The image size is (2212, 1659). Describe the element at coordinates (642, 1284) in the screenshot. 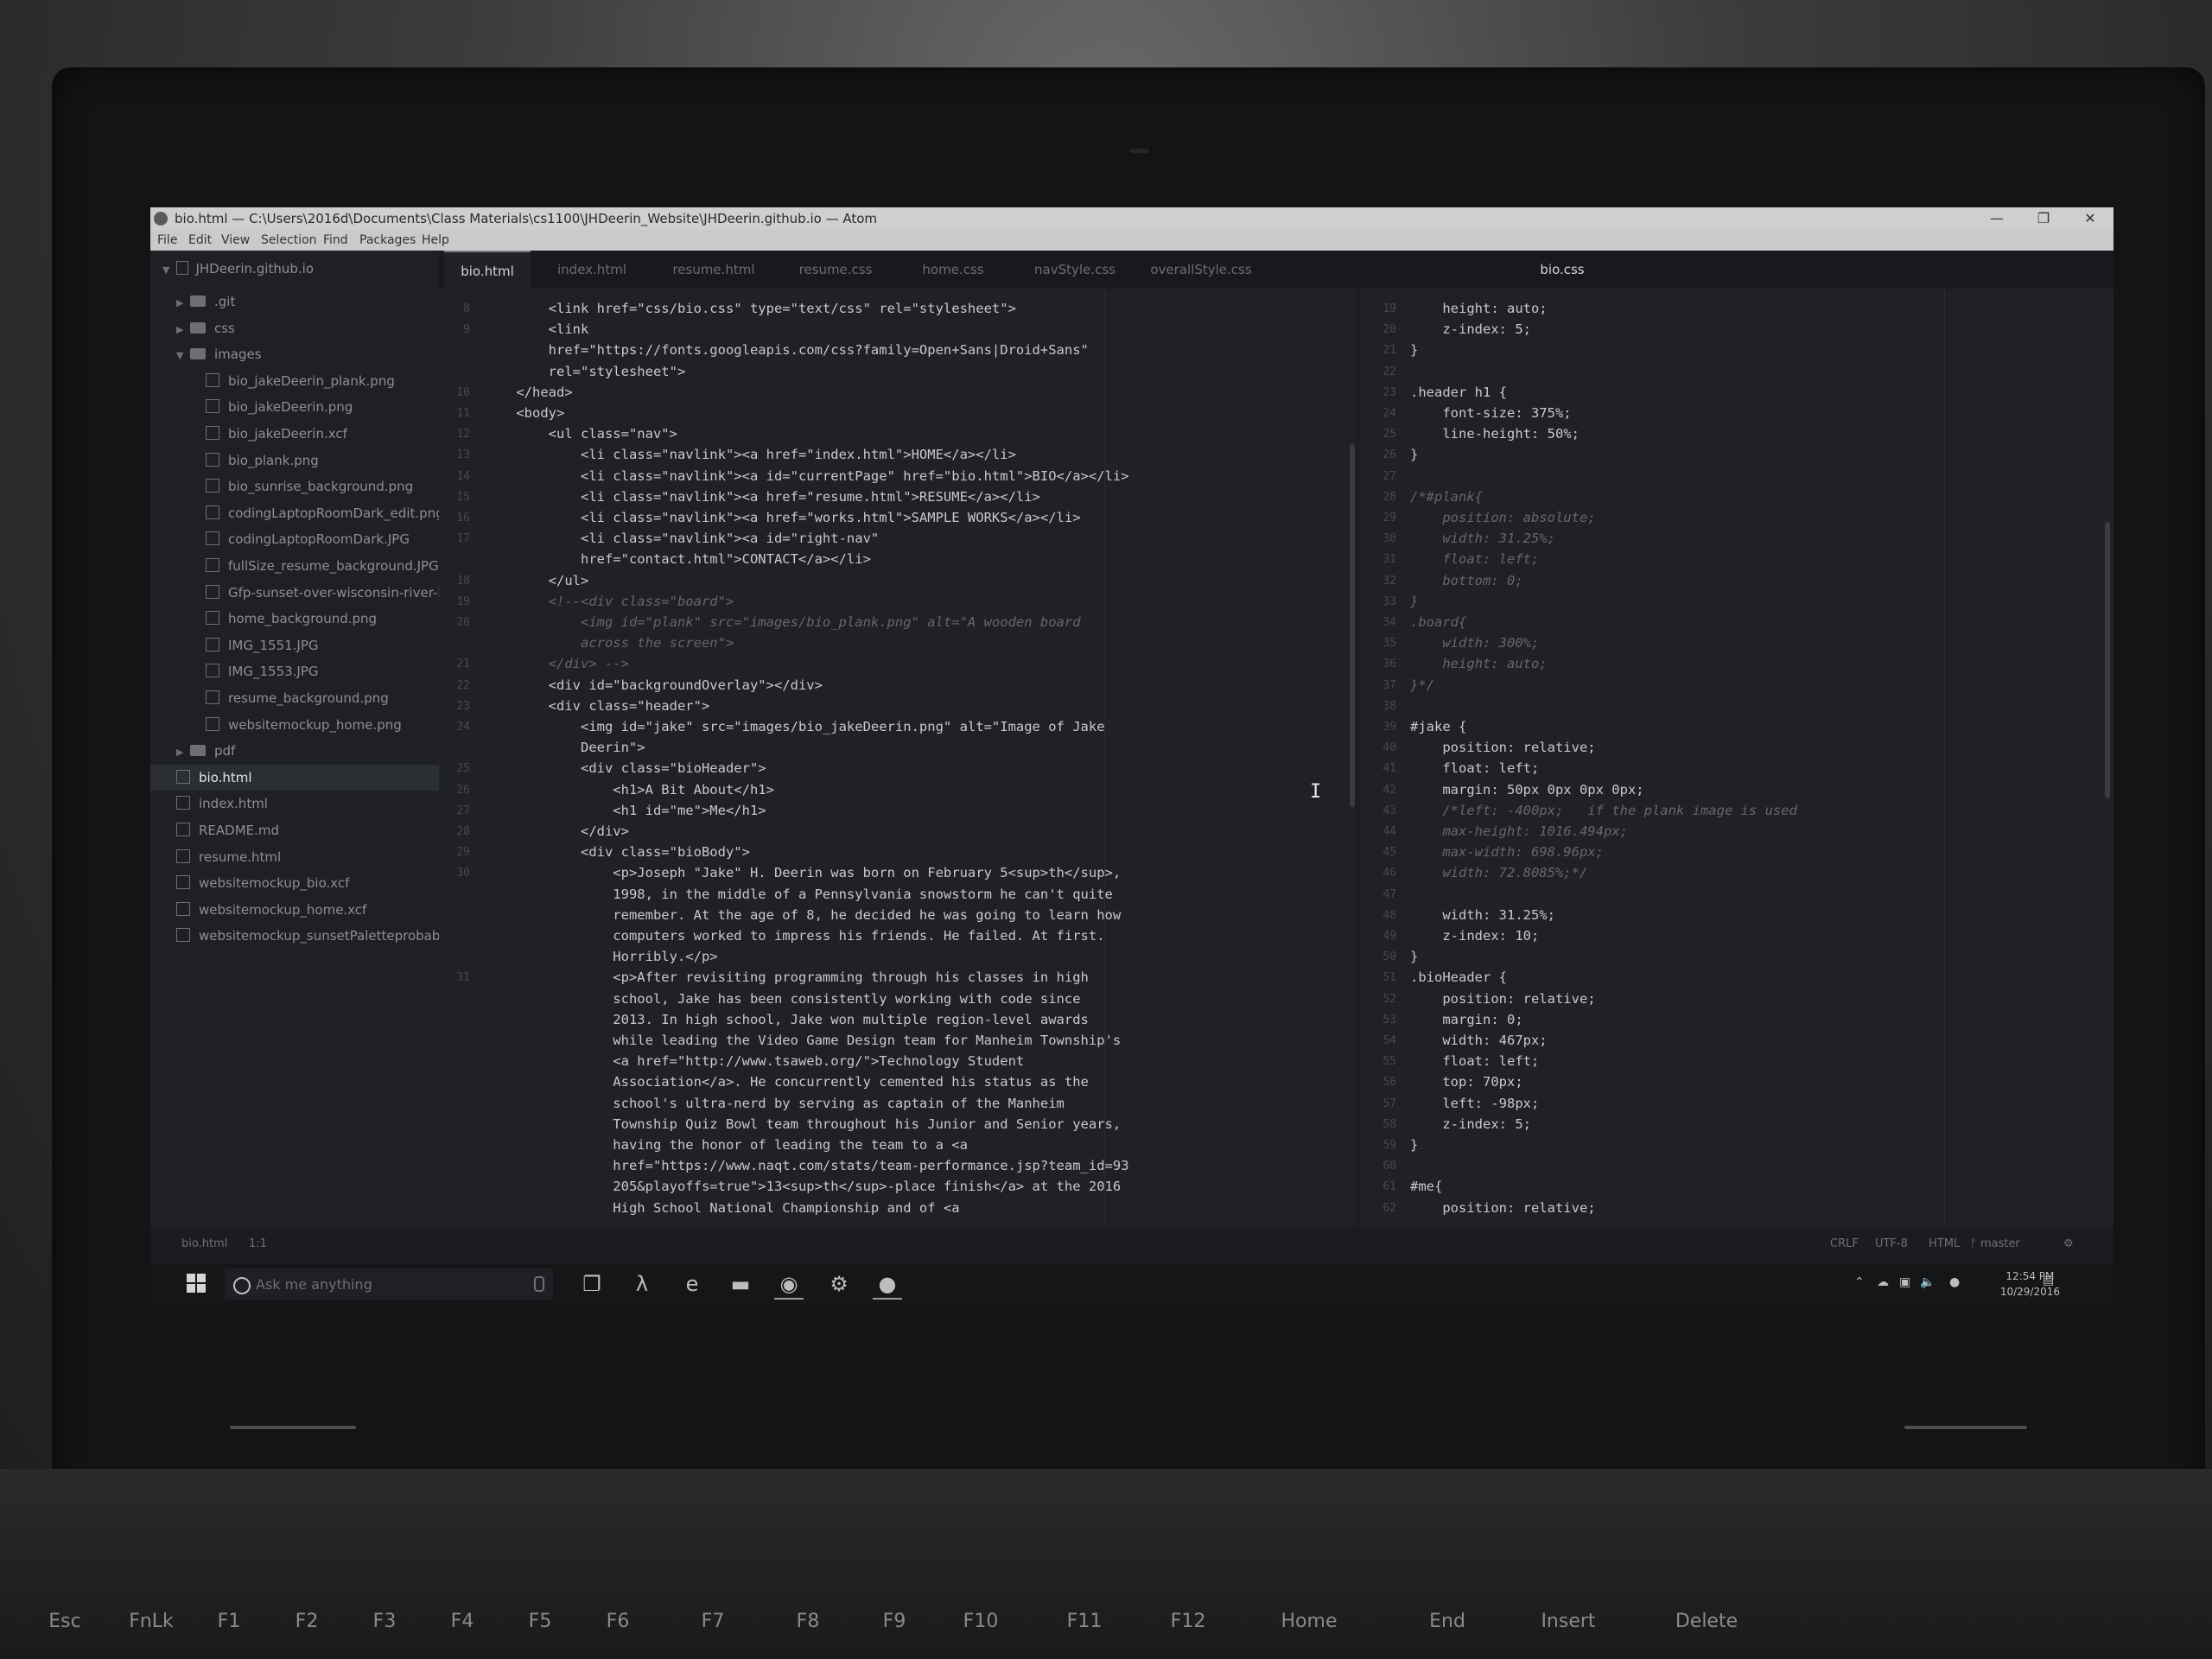

I see `lambda-app-icon: λ` at that location.